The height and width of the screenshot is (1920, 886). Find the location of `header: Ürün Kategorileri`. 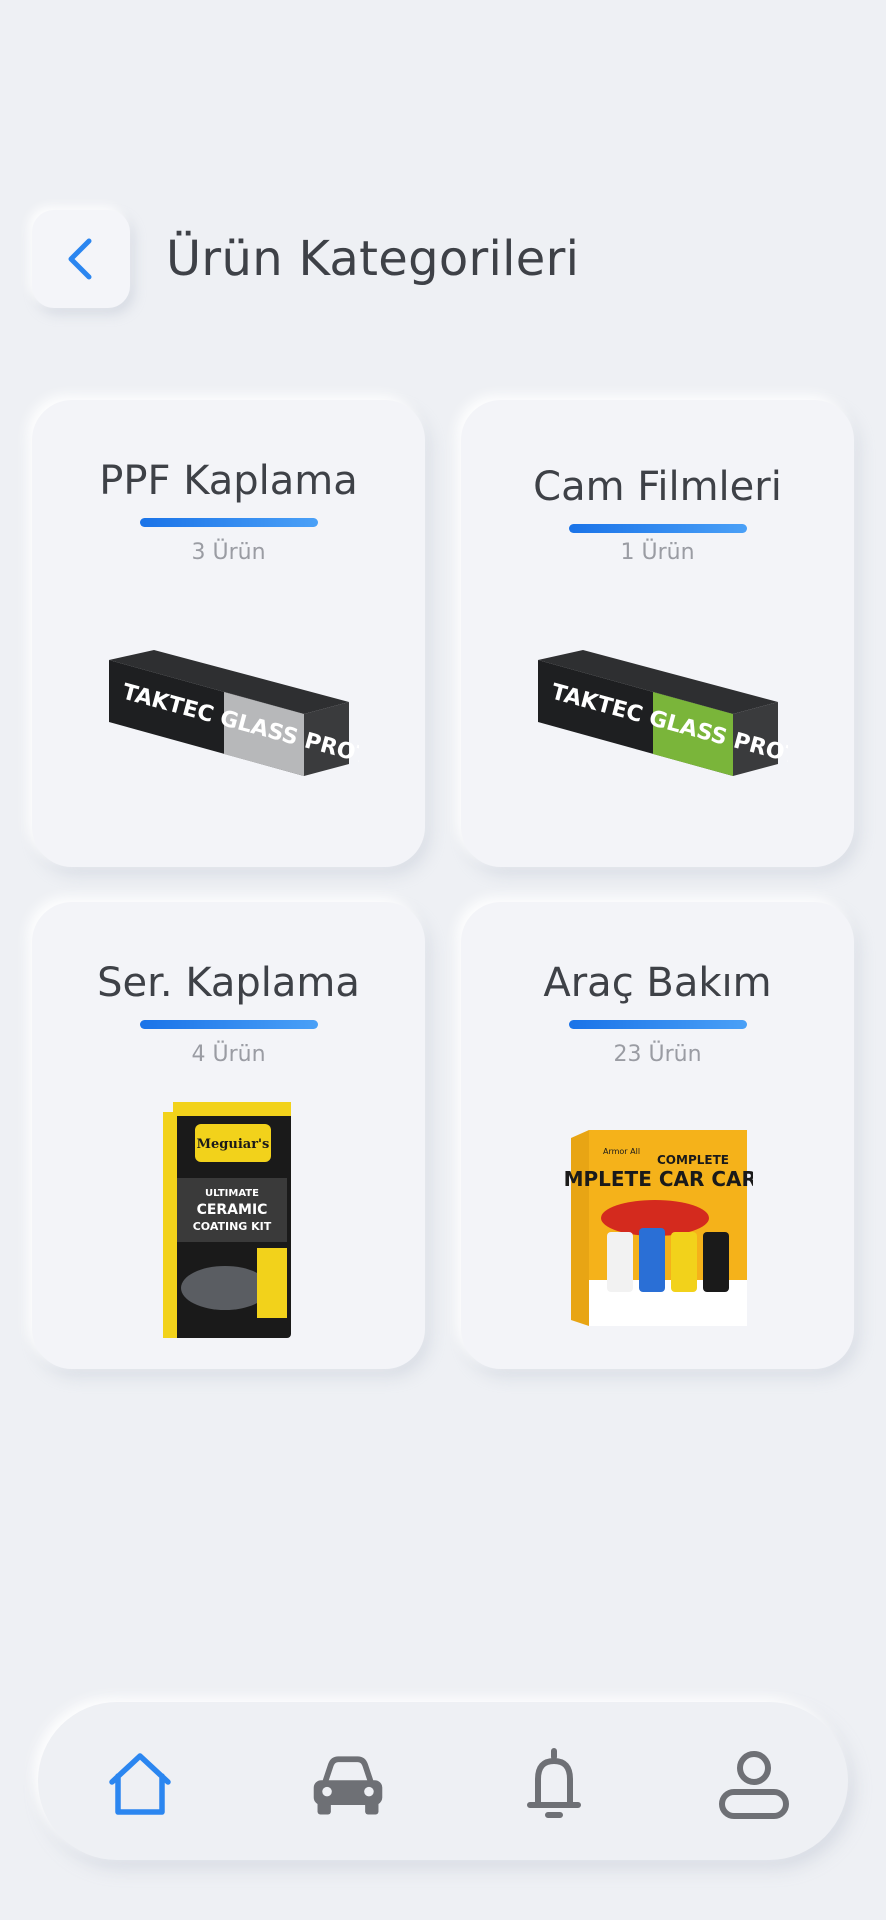

header: Ürün Kategorileri is located at coordinates (305, 259).